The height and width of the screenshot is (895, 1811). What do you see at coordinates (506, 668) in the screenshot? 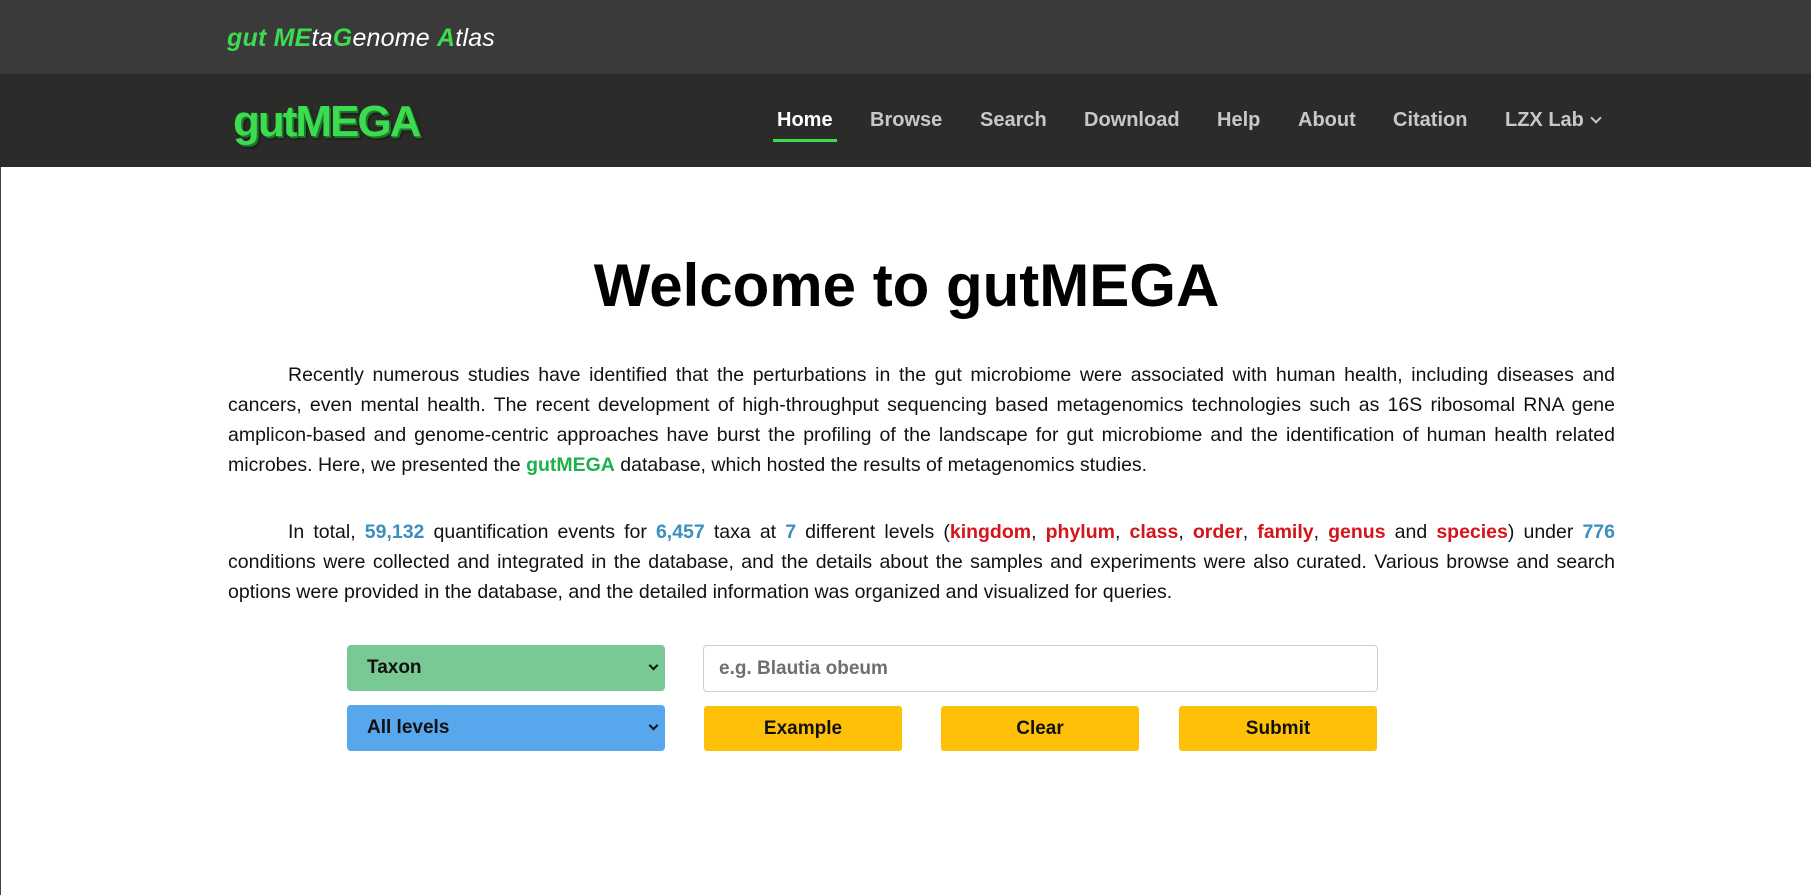
I see `search-type-select: Taxon` at bounding box center [506, 668].